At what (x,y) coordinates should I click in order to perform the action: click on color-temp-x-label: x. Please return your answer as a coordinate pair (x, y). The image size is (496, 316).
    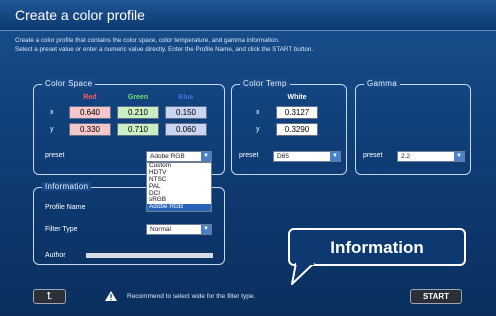
    Looking at the image, I should click on (258, 112).